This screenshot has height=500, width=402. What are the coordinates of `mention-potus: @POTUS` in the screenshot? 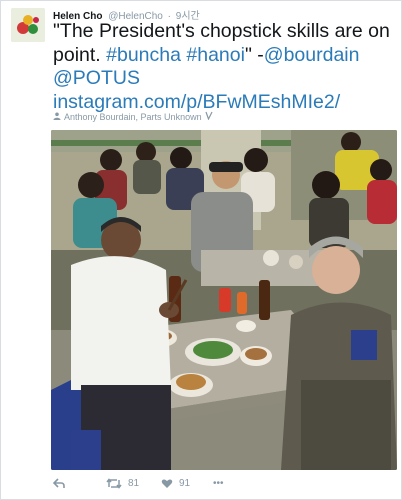 It's located at (96, 78).